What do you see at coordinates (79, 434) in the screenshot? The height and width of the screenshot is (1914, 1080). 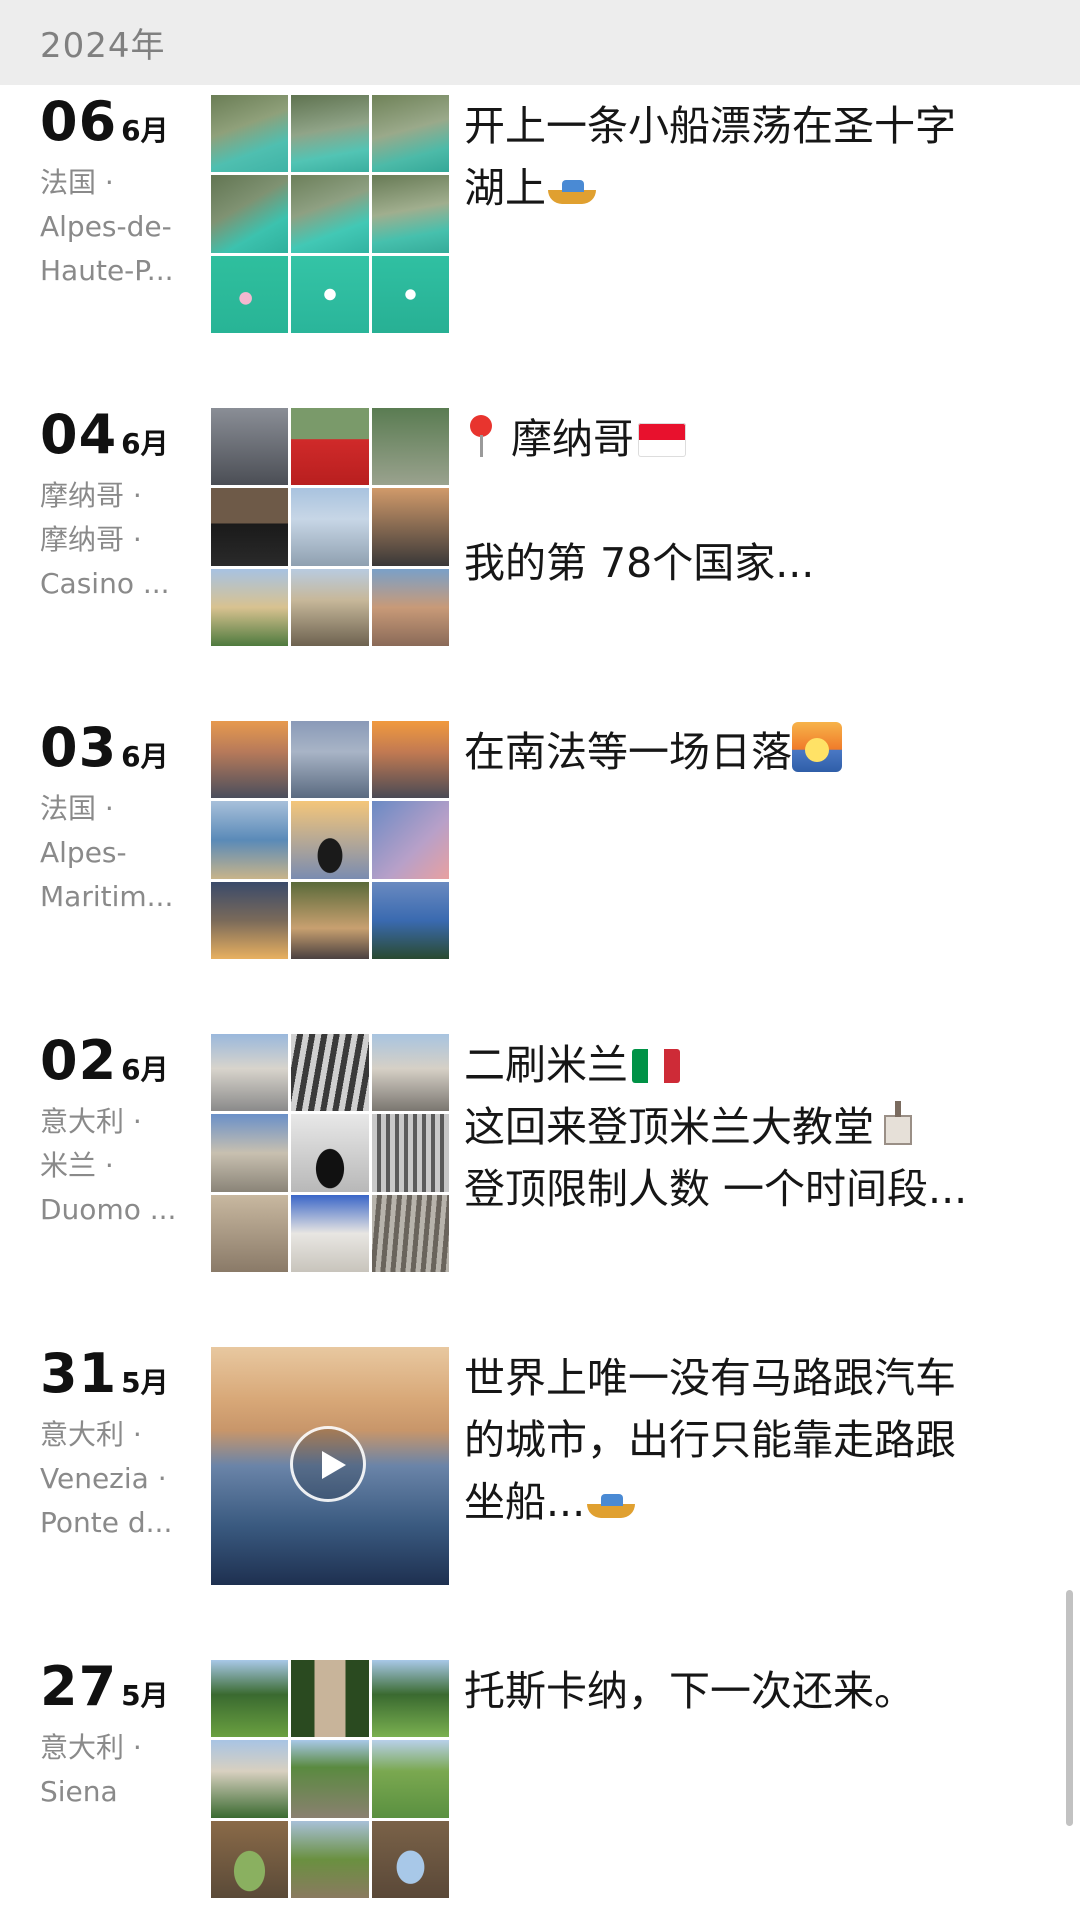 I see `post-day: 04` at bounding box center [79, 434].